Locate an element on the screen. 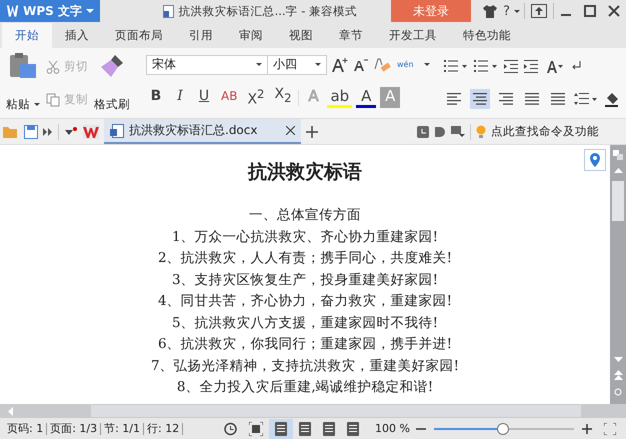 Image resolution: width=626 pixels, height=439 pixels. history-icon is located at coordinates (230, 429).